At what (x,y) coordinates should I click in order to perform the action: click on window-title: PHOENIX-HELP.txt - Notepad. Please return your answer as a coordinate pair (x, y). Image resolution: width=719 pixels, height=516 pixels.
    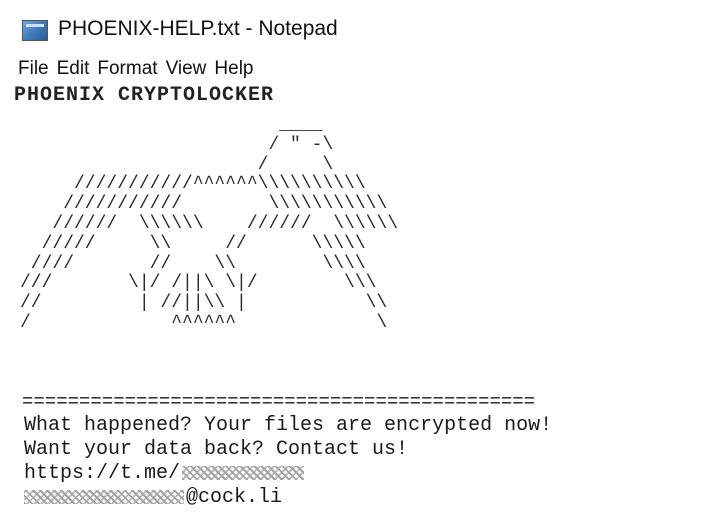
    Looking at the image, I should click on (198, 28).